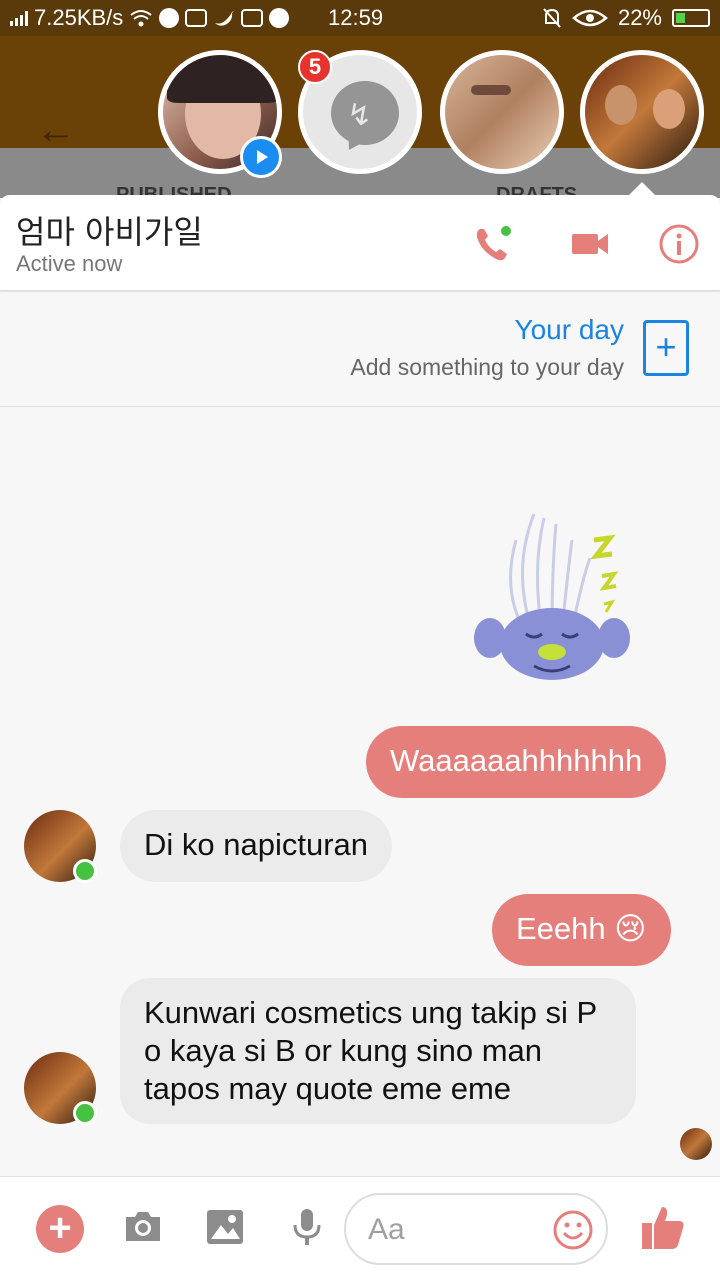 Image resolution: width=720 pixels, height=1280 pixels. Describe the element at coordinates (79, 17) in the screenshot. I see `network-speed: 7.25KB/s` at that location.